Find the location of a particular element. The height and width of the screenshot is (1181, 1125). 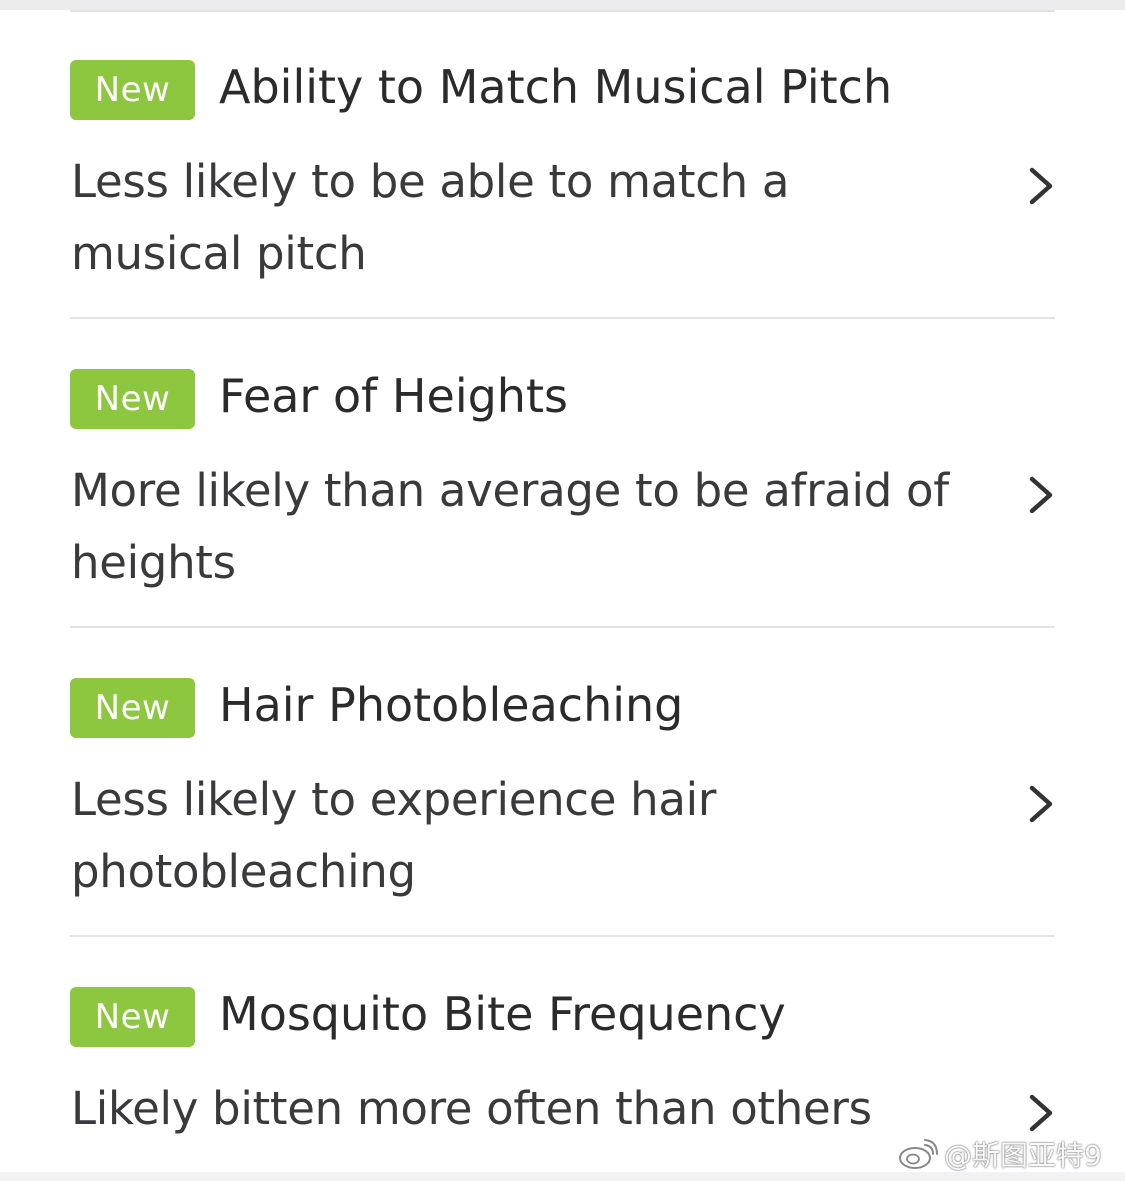

trait-description: Likely bitten more often than others is located at coordinates (471, 1108).